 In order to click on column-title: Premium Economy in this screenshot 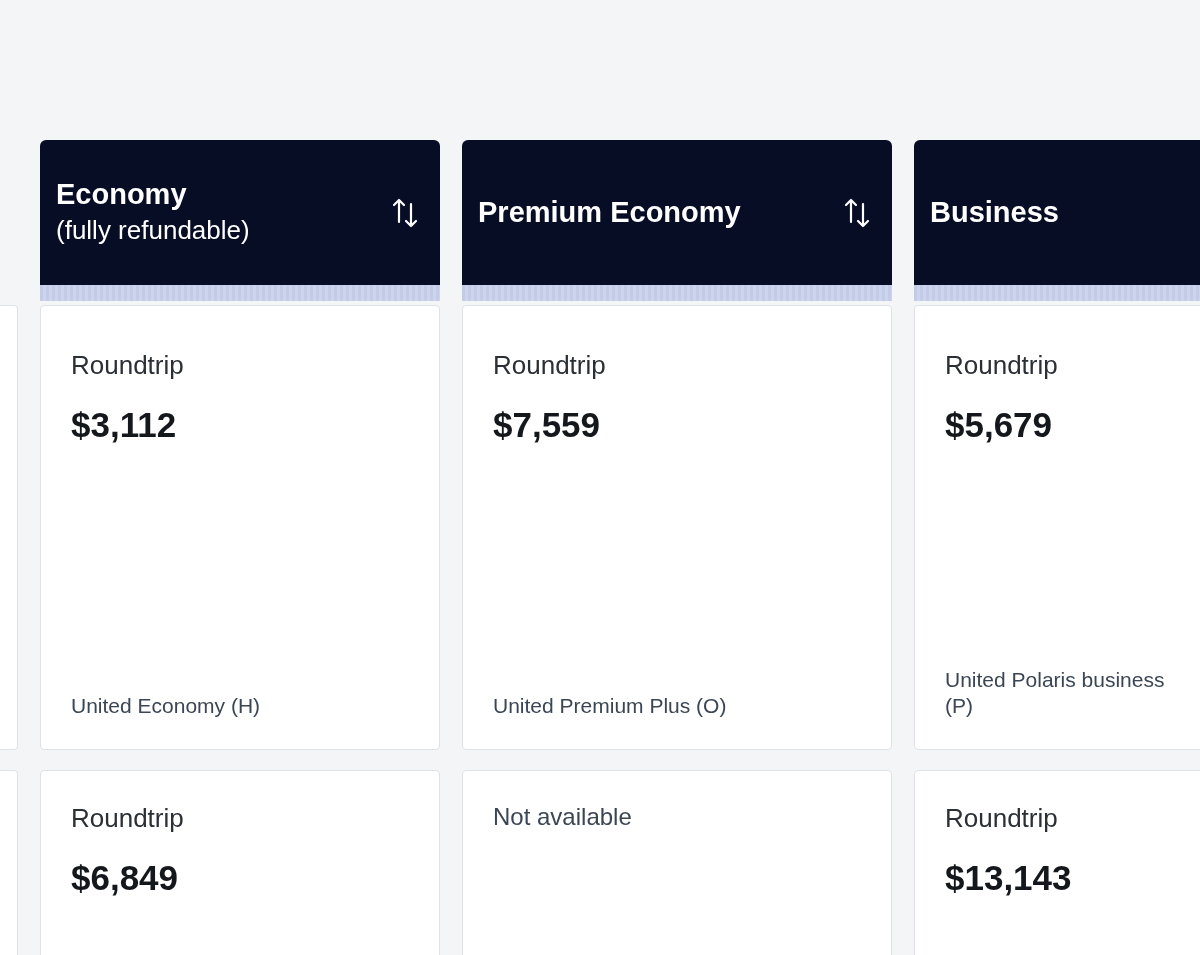, I will do `click(609, 213)`.